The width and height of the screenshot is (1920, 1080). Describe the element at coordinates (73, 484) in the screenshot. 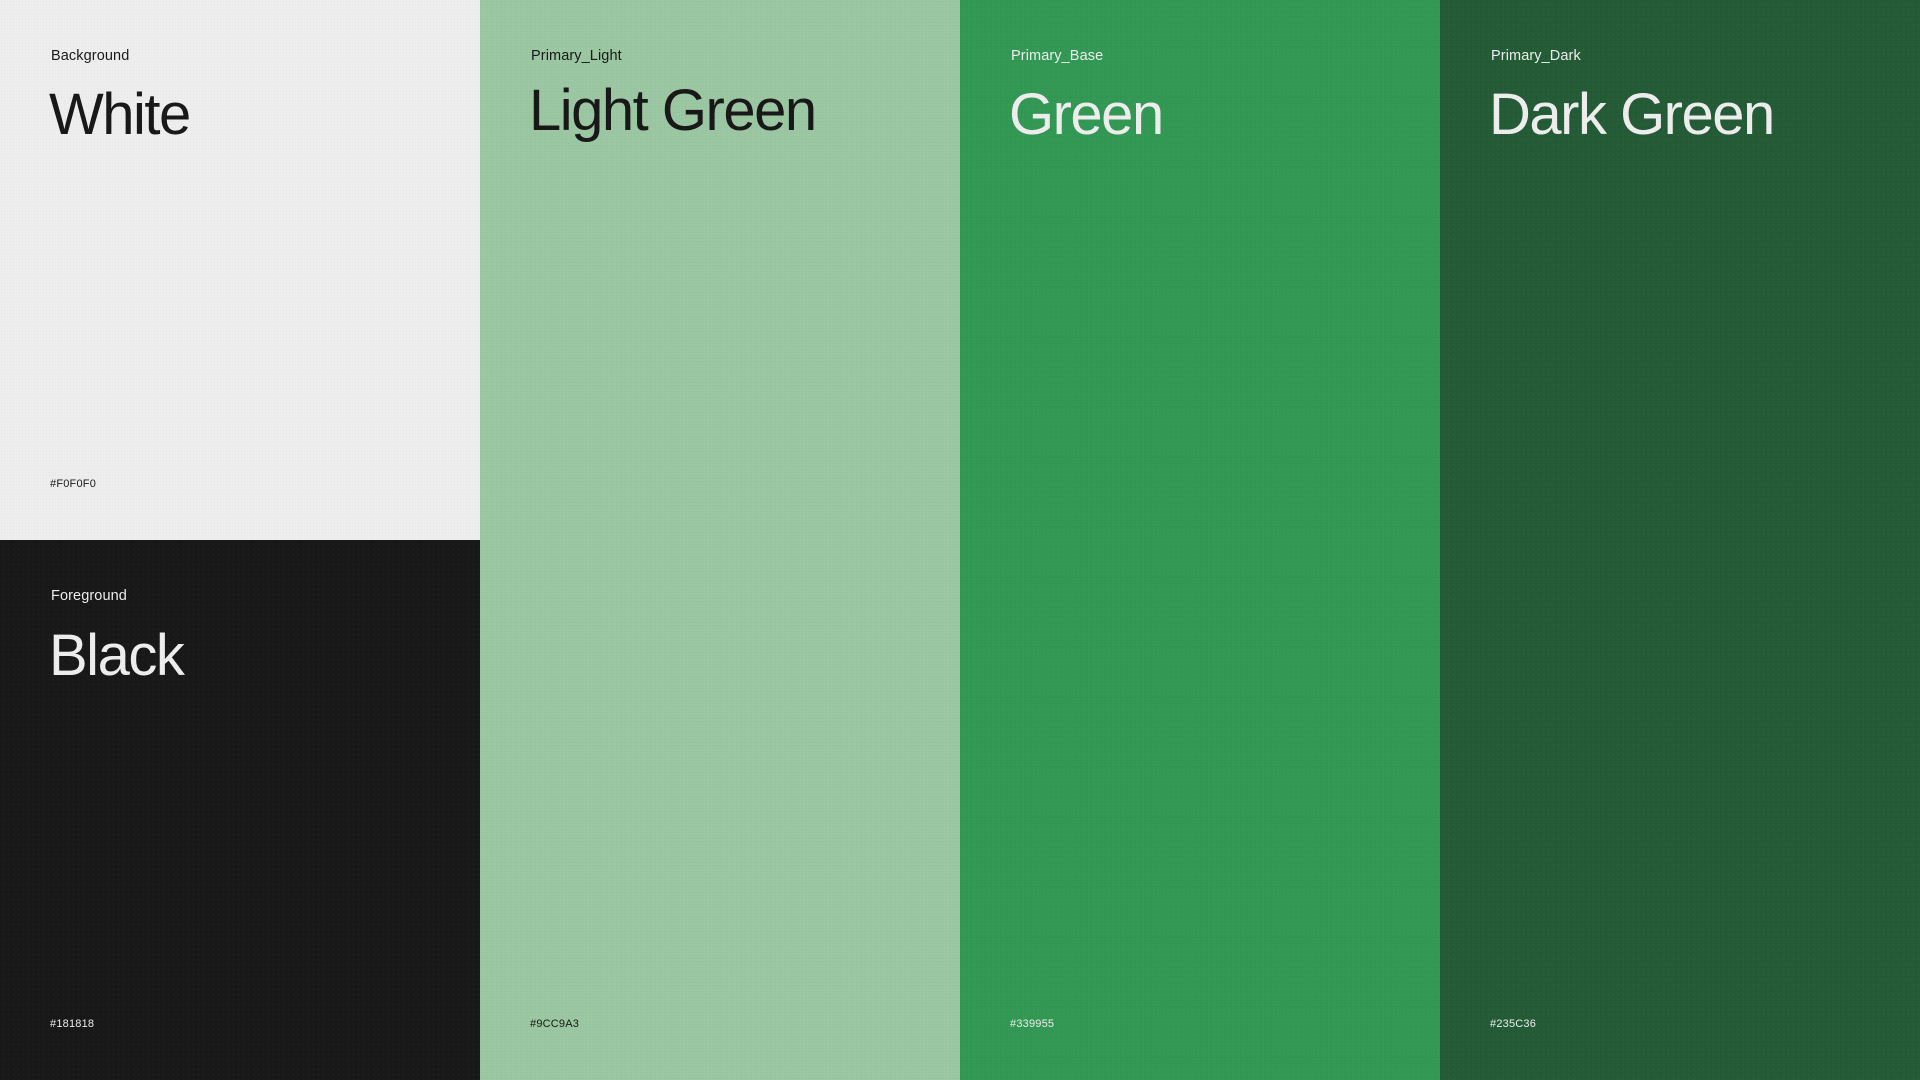

I see `swatch-hex-code: #F0F0F0` at that location.